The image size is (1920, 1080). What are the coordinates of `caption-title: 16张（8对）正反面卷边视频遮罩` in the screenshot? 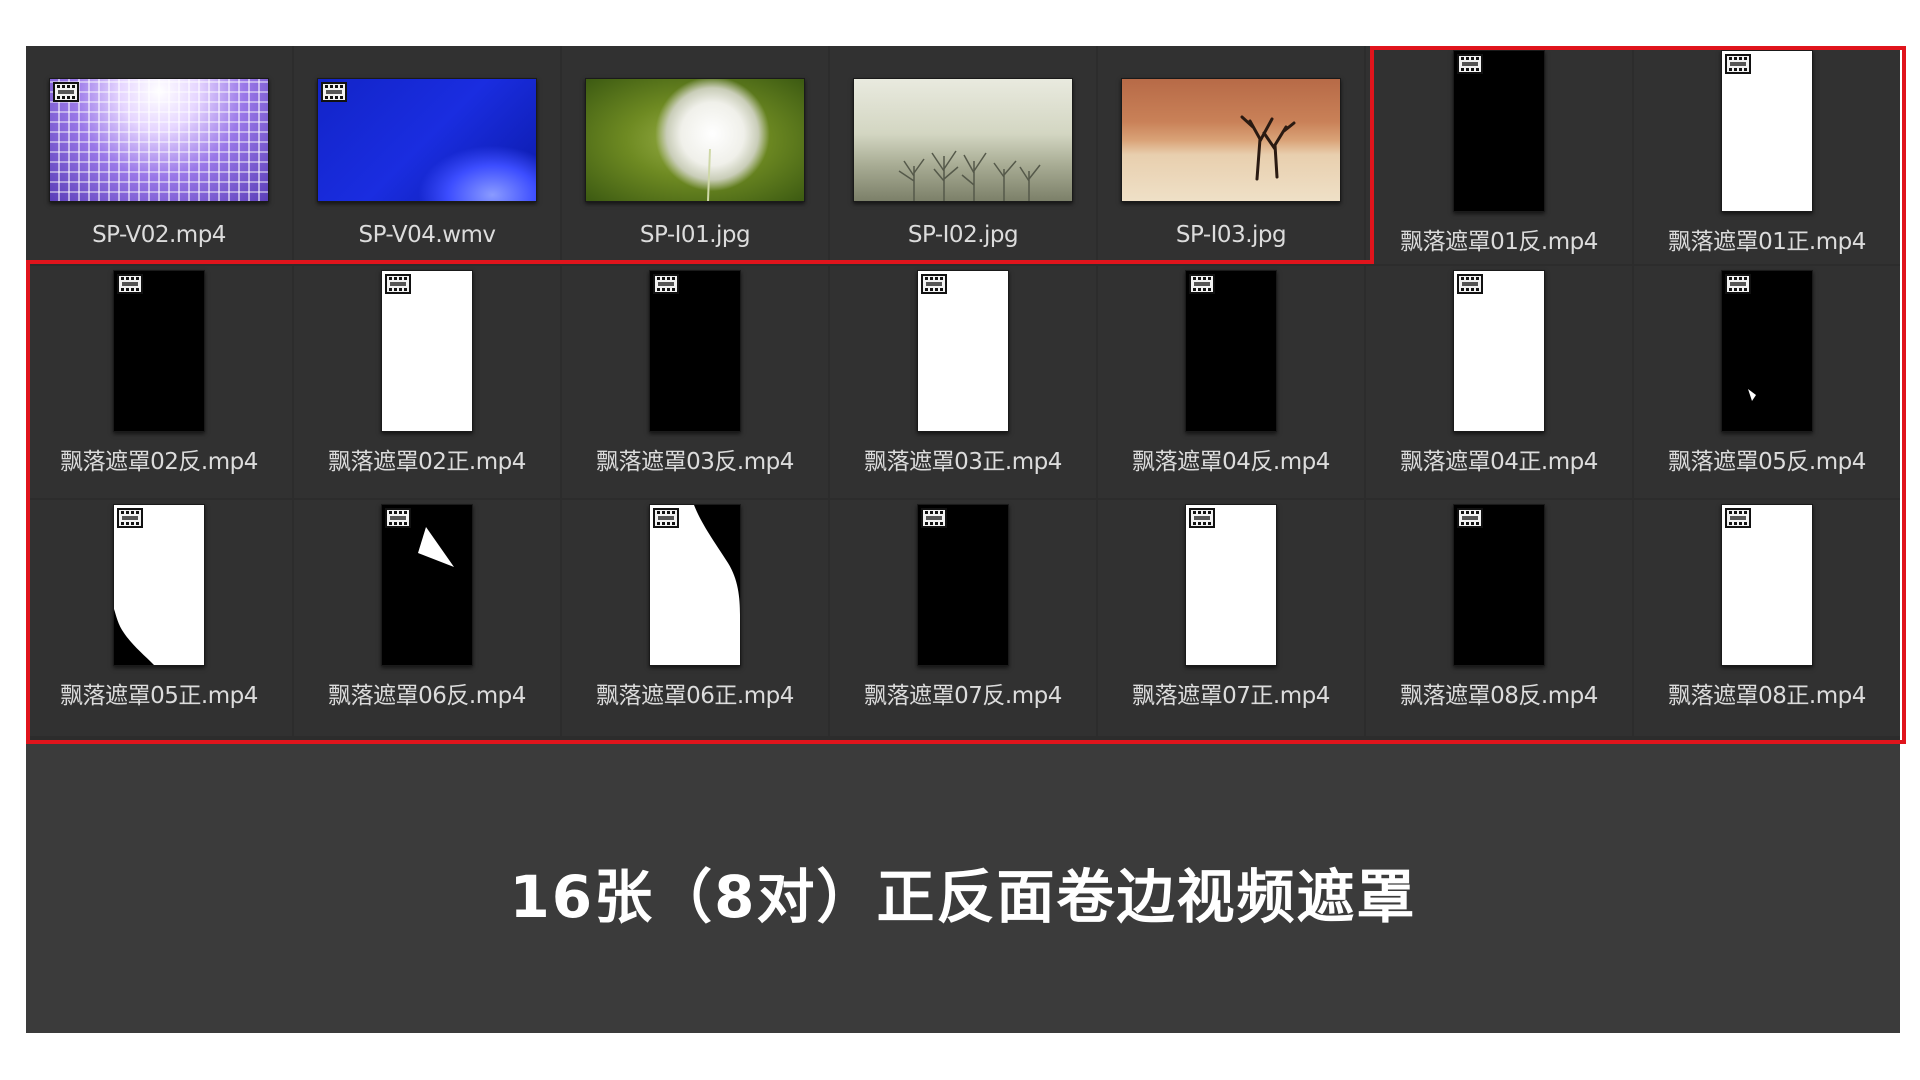 It's located at (963, 897).